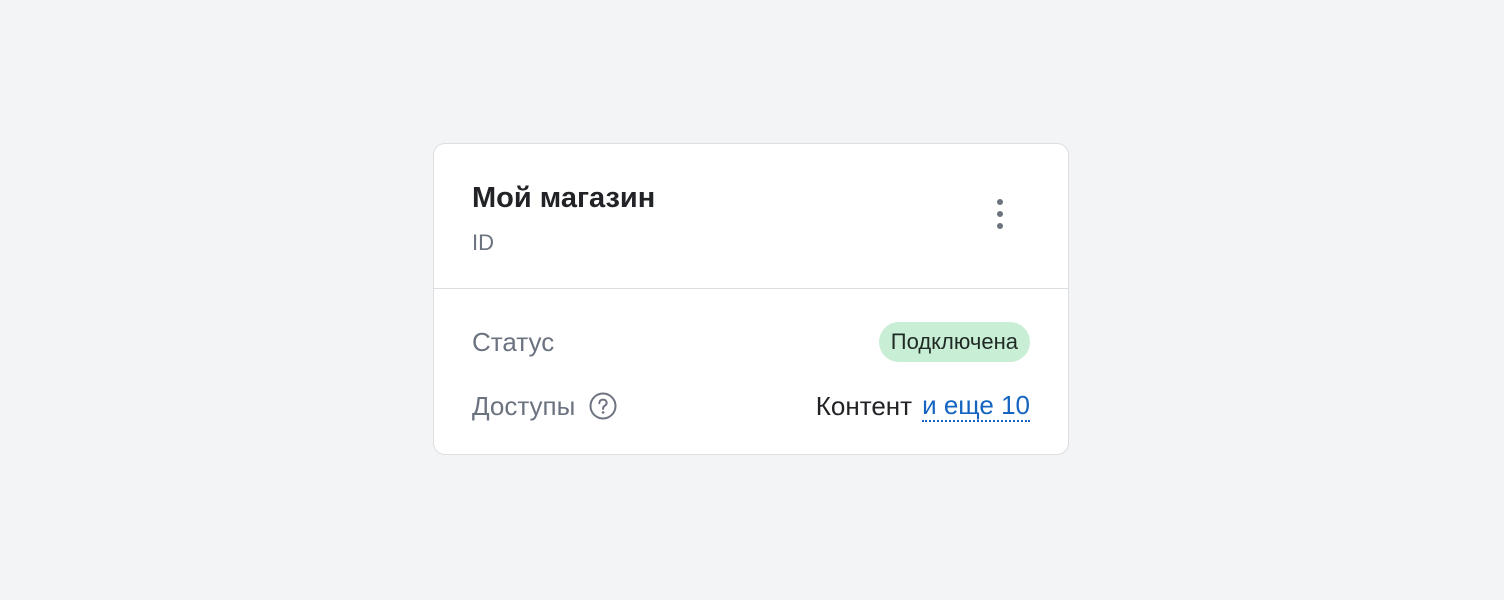 Image resolution: width=1504 pixels, height=600 pixels. What do you see at coordinates (603, 406) in the screenshot?
I see `question-circle-icon` at bounding box center [603, 406].